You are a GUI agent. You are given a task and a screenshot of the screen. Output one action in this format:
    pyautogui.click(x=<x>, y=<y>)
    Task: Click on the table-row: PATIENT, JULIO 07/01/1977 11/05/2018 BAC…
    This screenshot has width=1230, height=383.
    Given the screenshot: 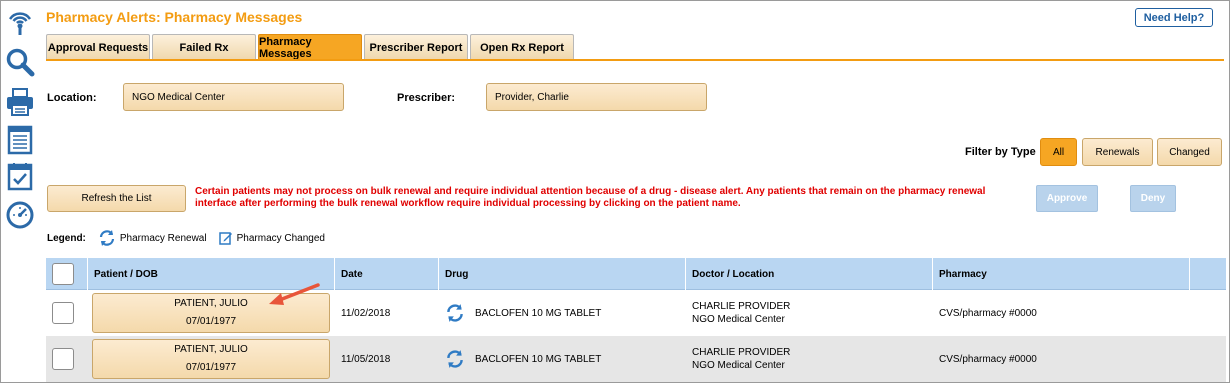 What is the action you would take?
    pyautogui.click(x=636, y=359)
    